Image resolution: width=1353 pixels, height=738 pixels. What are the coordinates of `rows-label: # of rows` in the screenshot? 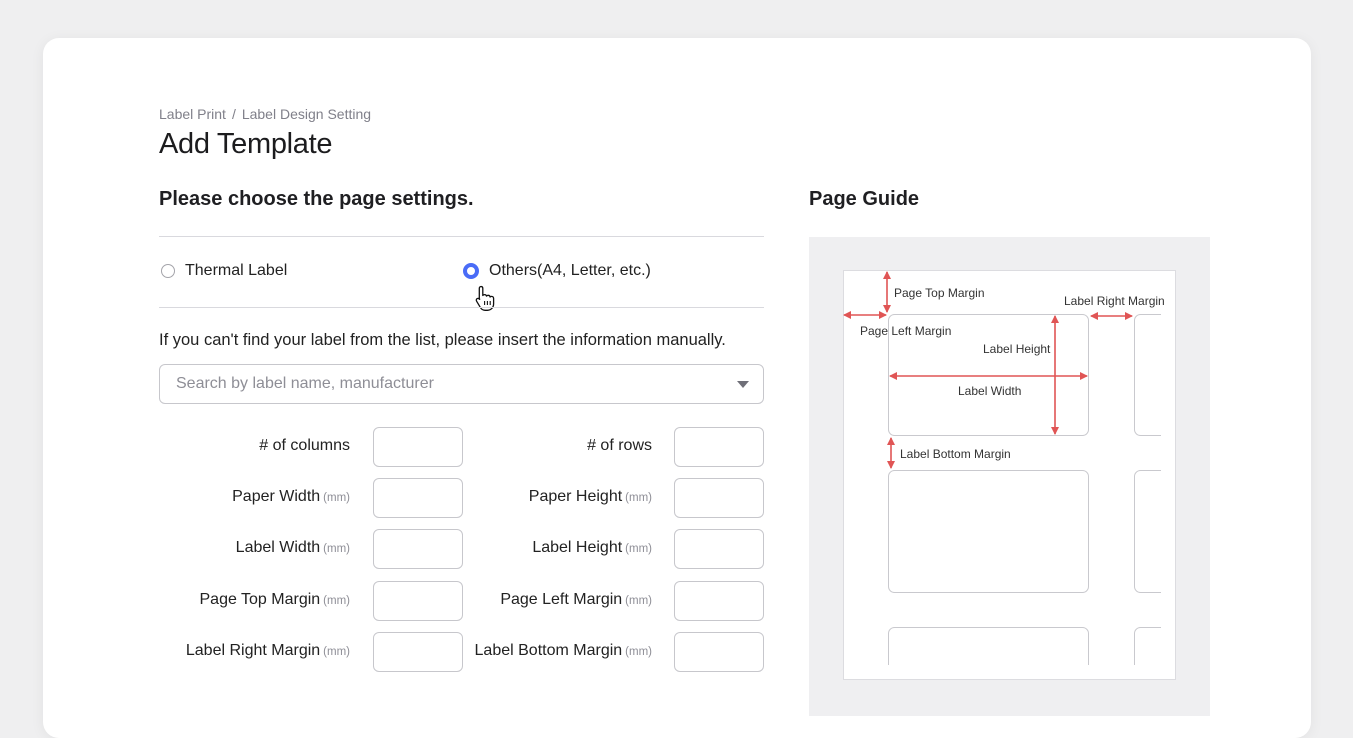 It's located at (619, 445).